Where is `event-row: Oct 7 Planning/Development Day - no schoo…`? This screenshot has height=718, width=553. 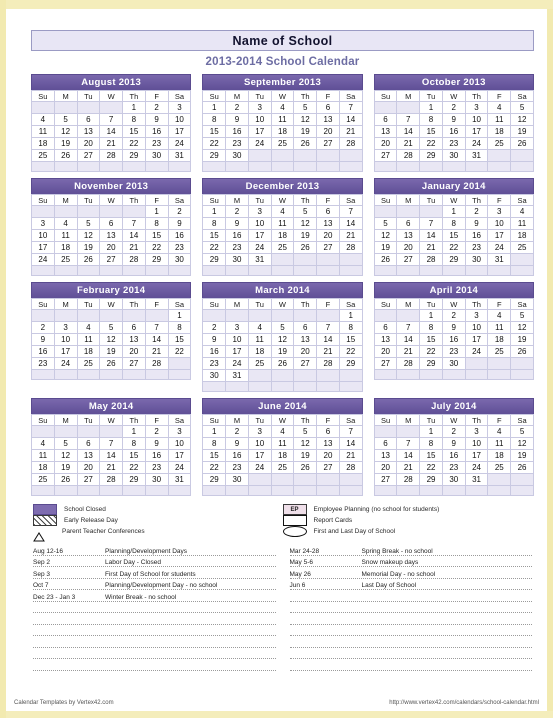
event-row: Oct 7 Planning/Development Day - no schoo… is located at coordinates (154, 584).